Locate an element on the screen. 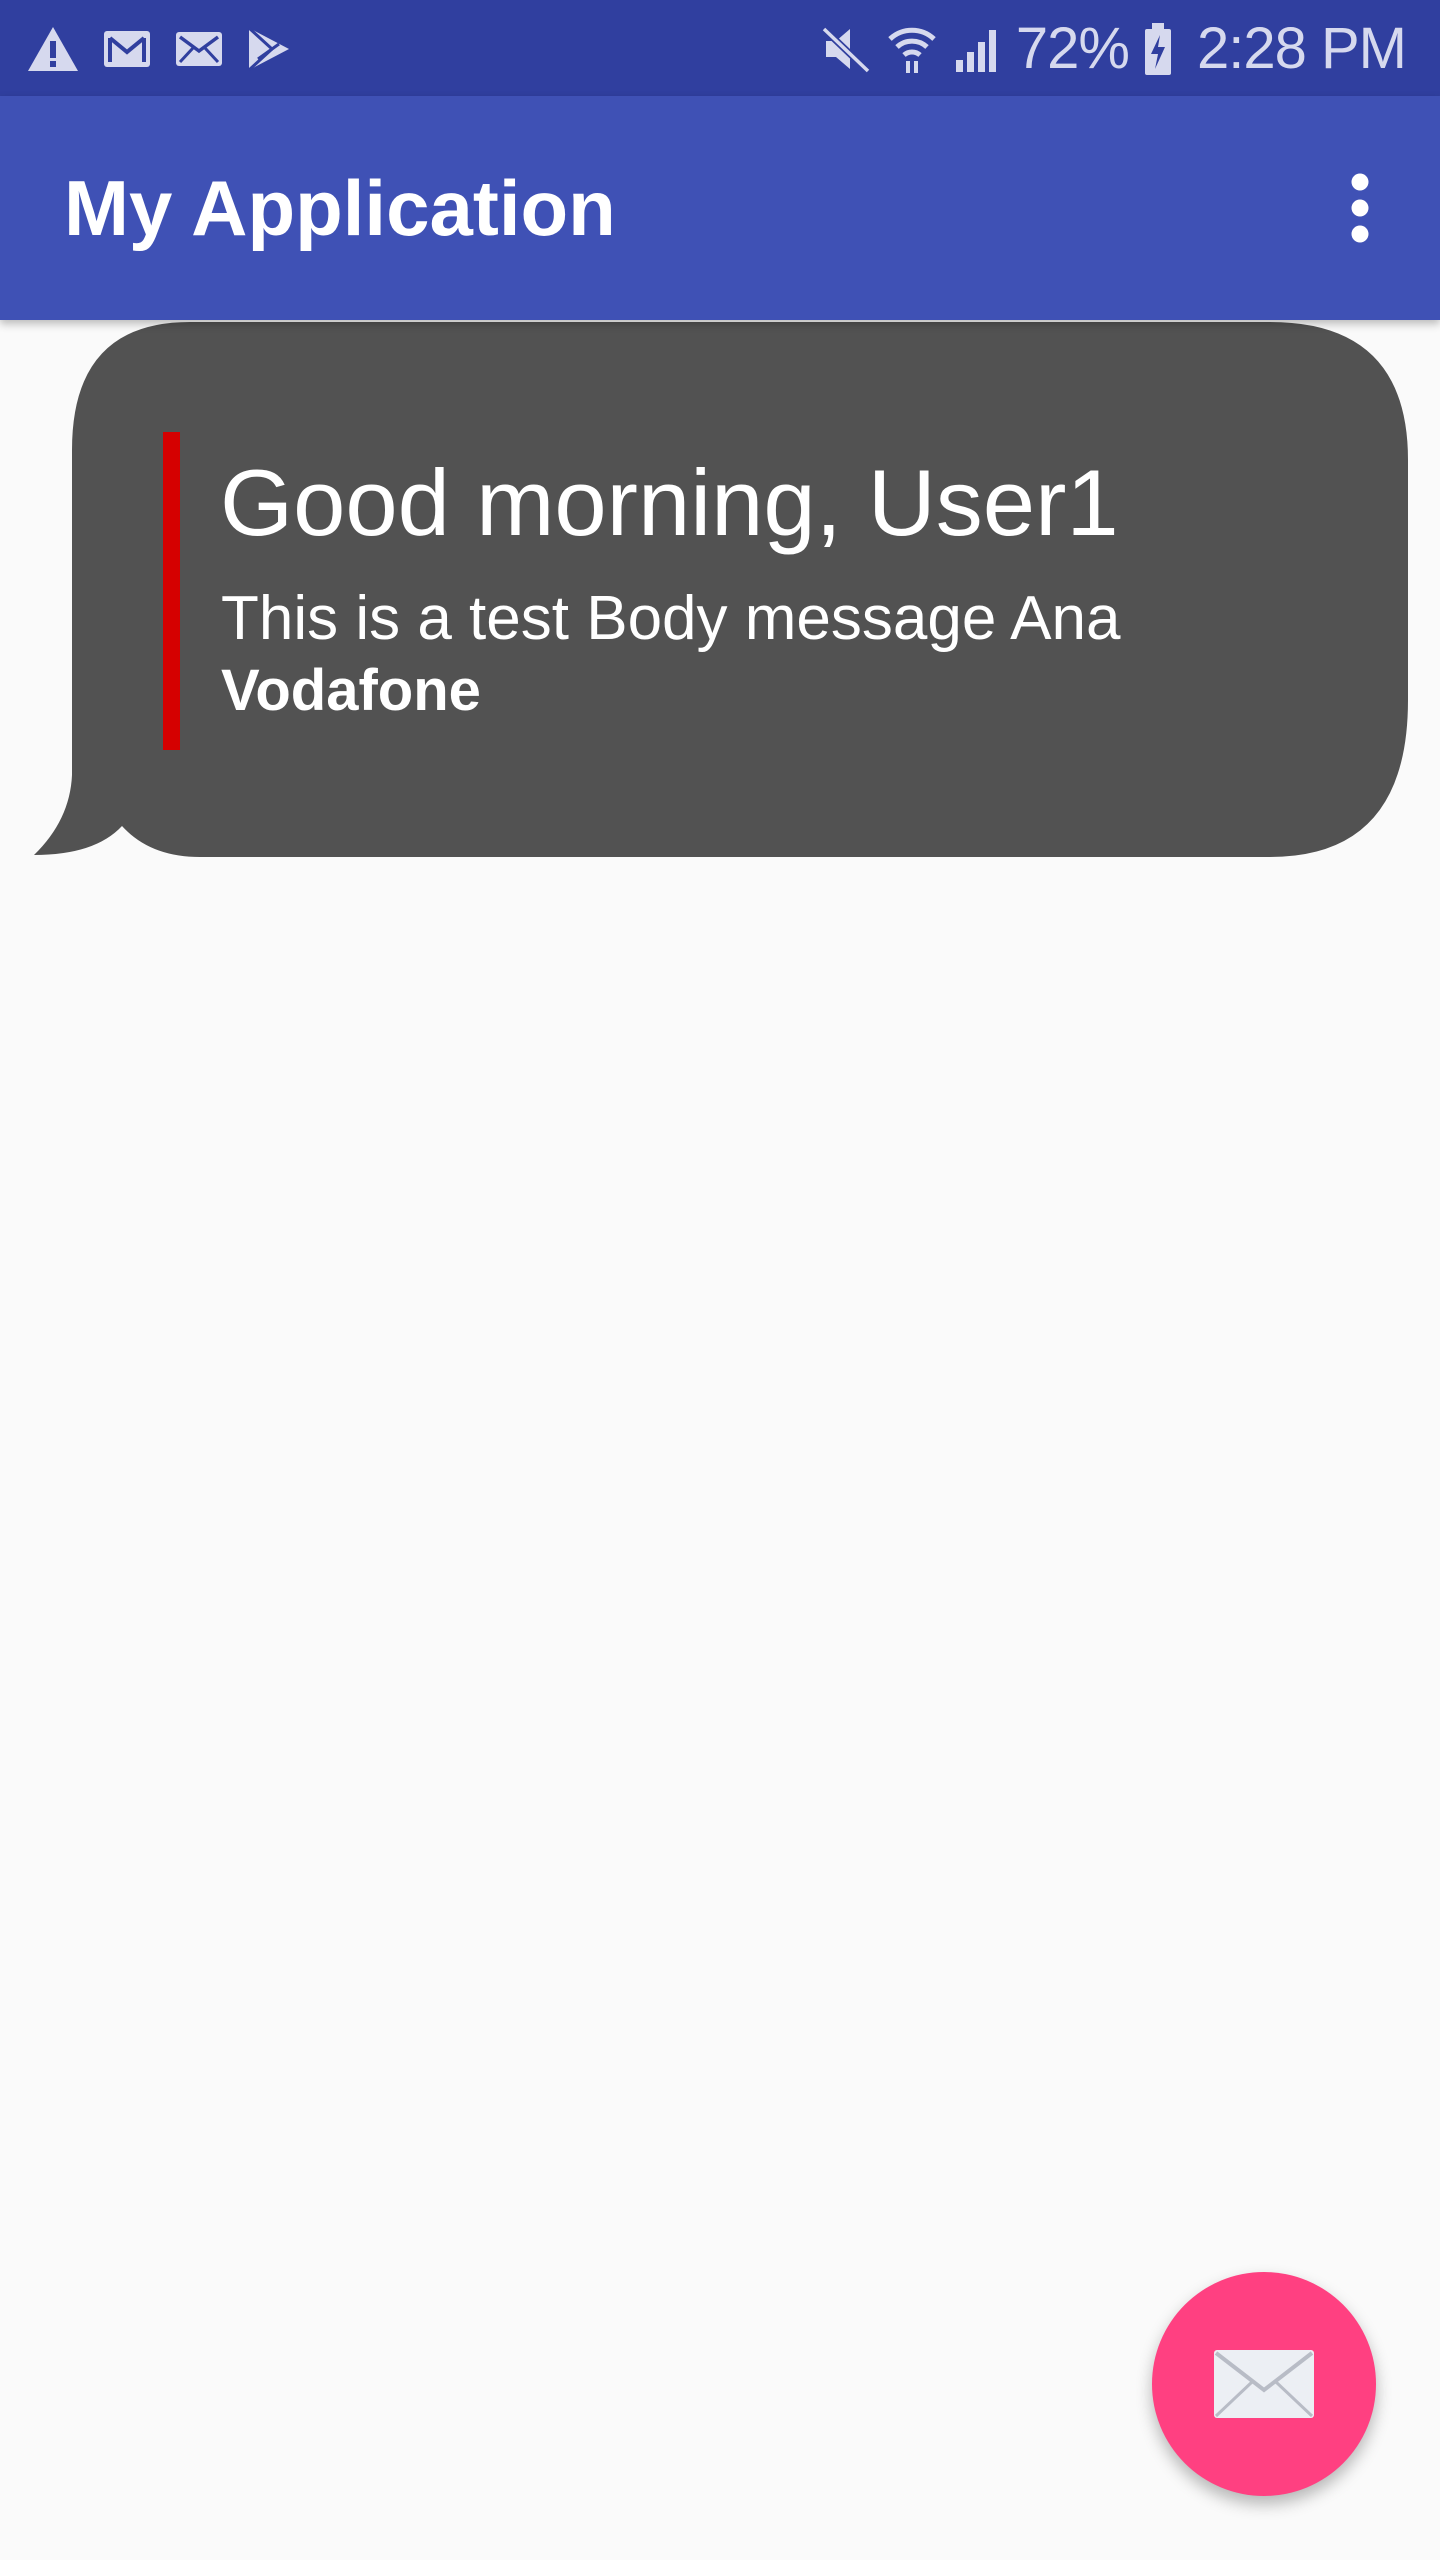 This screenshot has height=2560, width=1440. message-body: This is a test Body message Ana is located at coordinates (671, 618).